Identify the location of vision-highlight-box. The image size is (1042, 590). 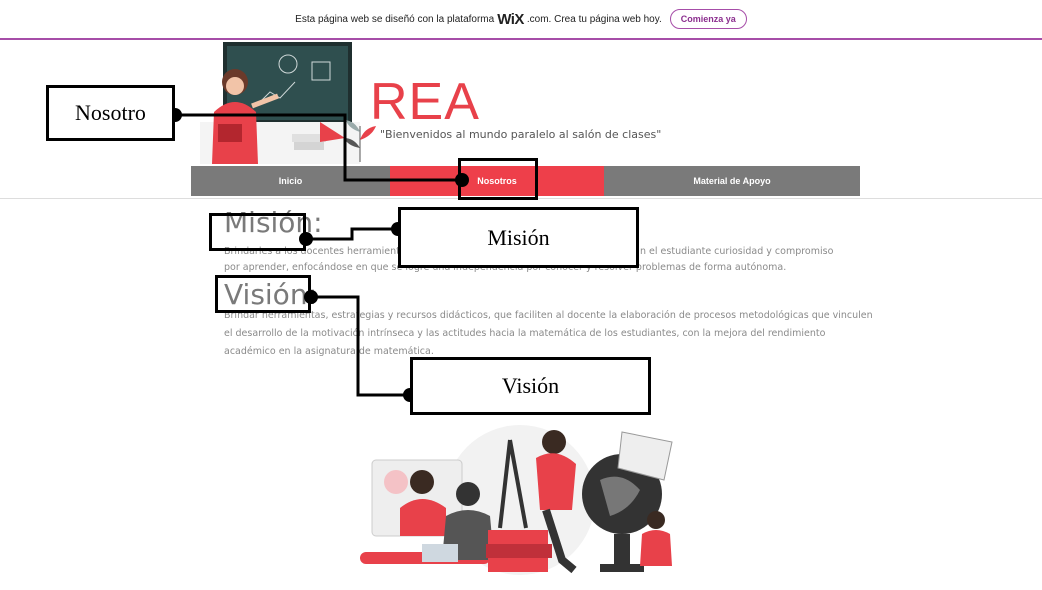
(263, 294).